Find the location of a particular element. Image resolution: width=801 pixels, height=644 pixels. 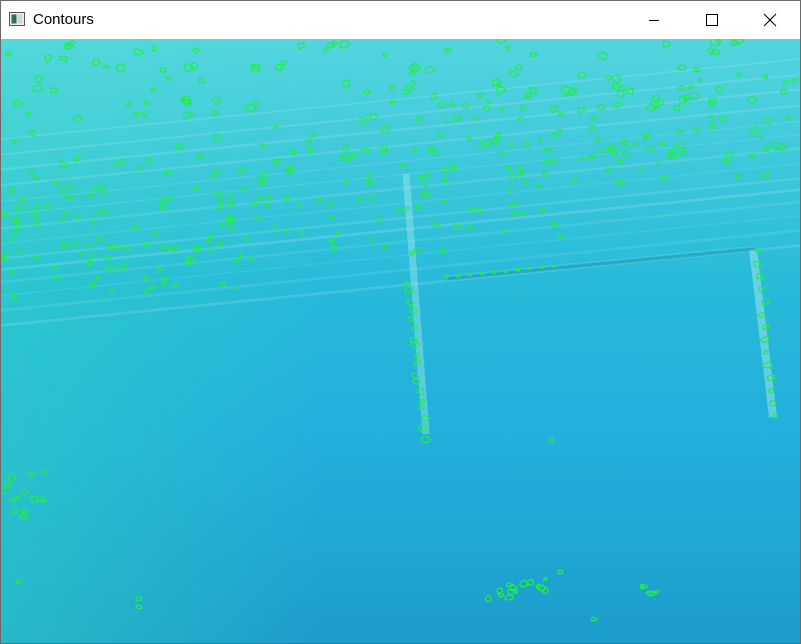

close-button is located at coordinates (770, 20).